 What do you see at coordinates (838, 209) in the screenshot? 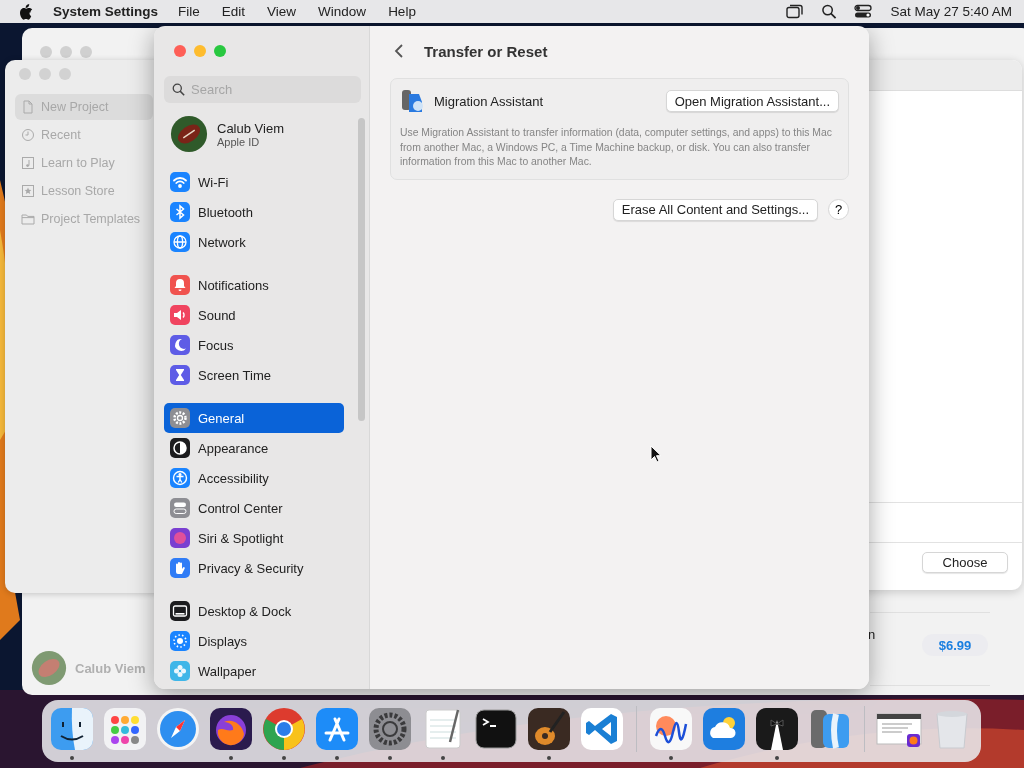
I see `help-button: ?` at bounding box center [838, 209].